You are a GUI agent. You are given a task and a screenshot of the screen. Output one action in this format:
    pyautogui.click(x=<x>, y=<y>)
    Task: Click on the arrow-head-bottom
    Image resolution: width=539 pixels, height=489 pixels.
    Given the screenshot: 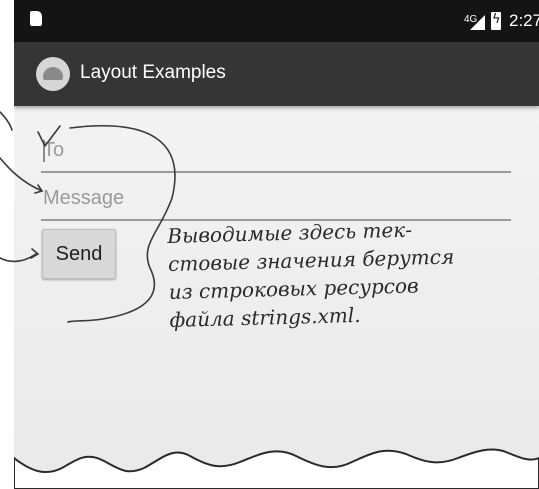 What is the action you would take?
    pyautogui.click(x=35, y=253)
    